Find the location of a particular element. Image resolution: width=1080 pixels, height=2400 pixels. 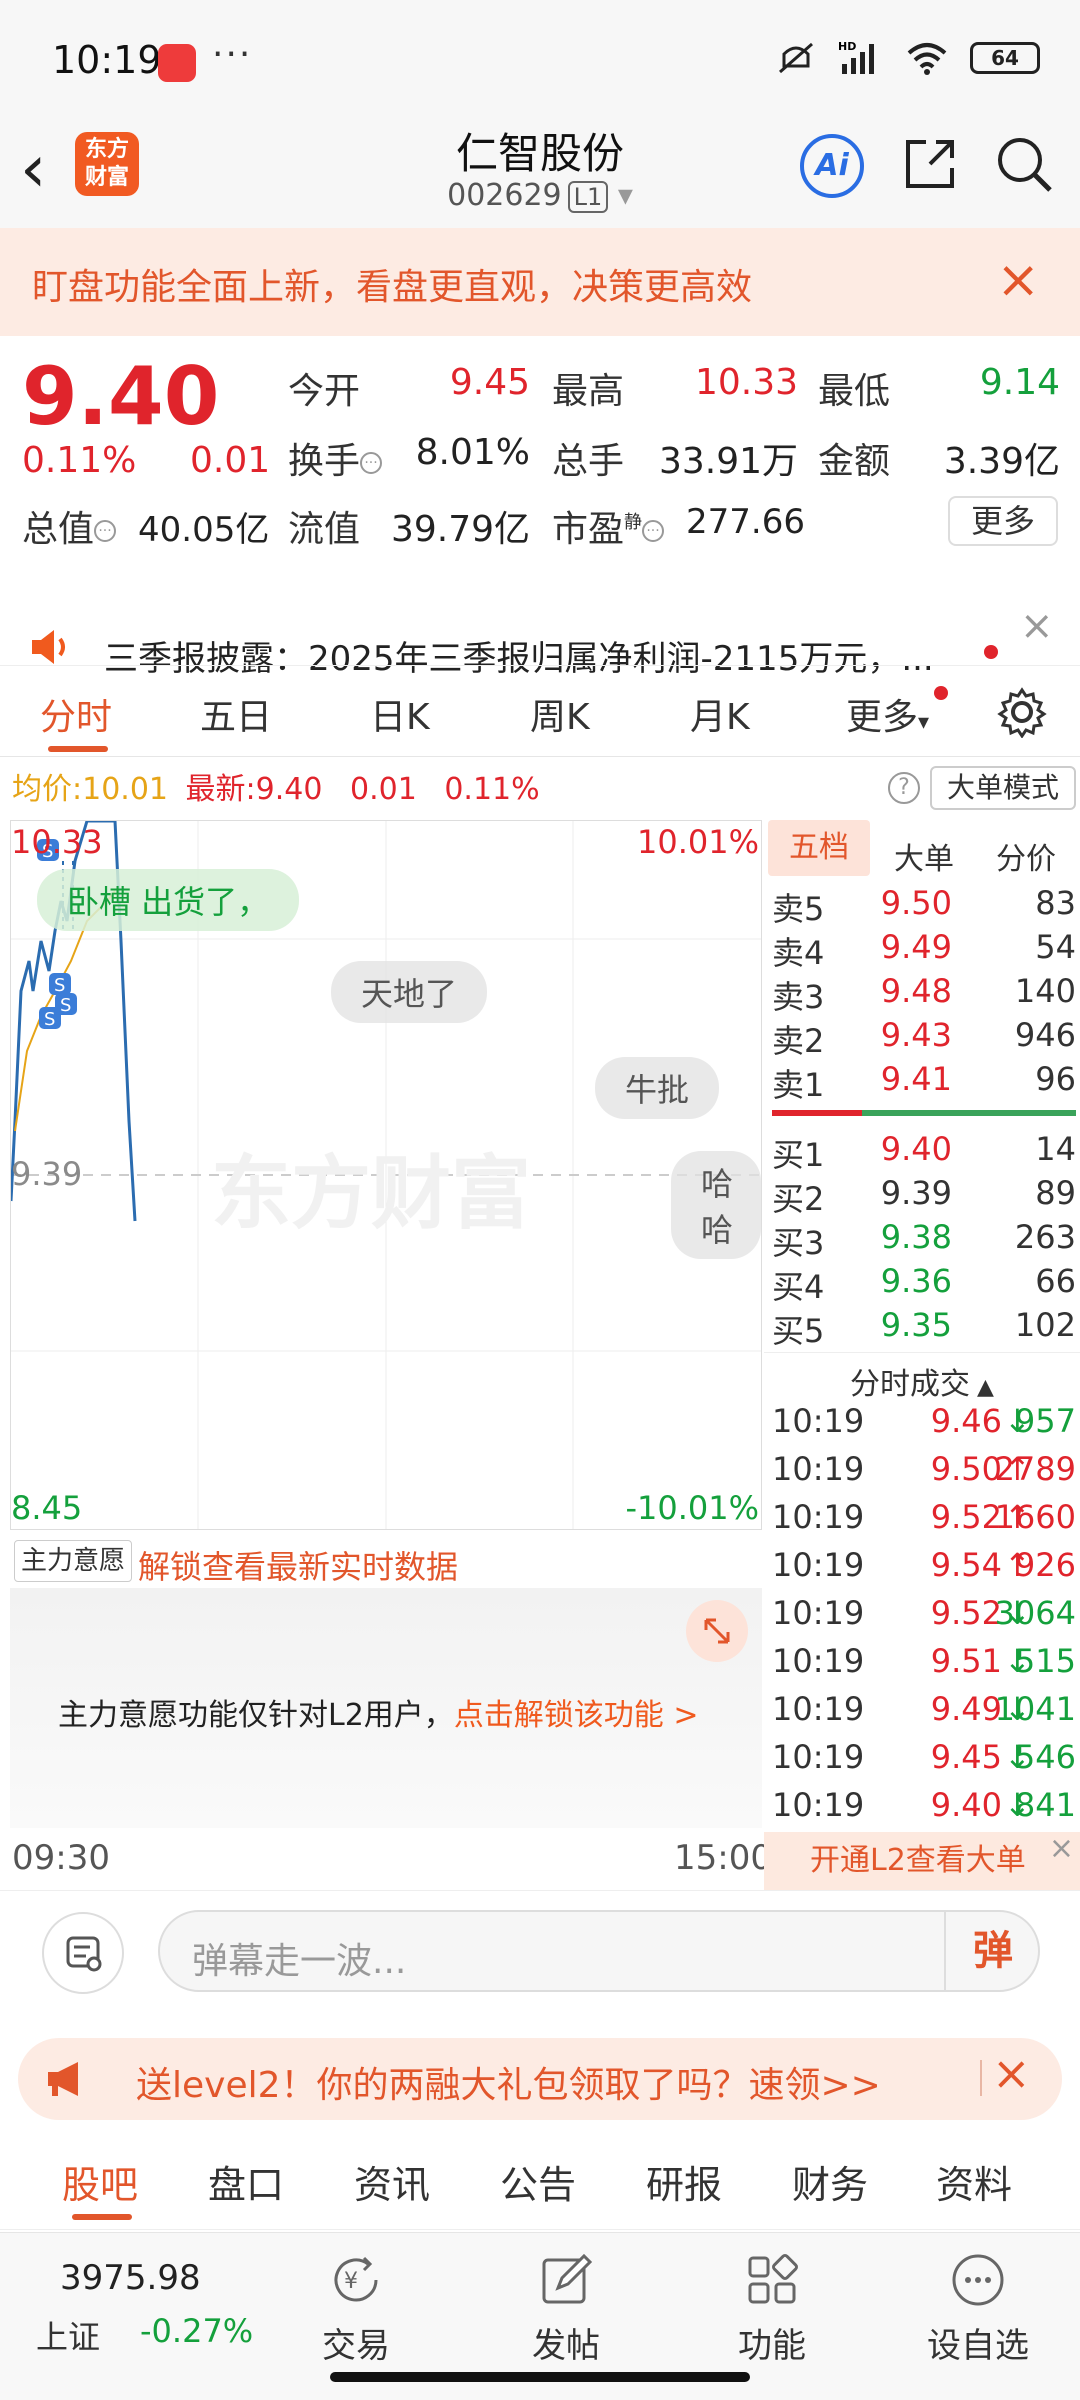

tab-research: 研报 is located at coordinates (684, 2181).